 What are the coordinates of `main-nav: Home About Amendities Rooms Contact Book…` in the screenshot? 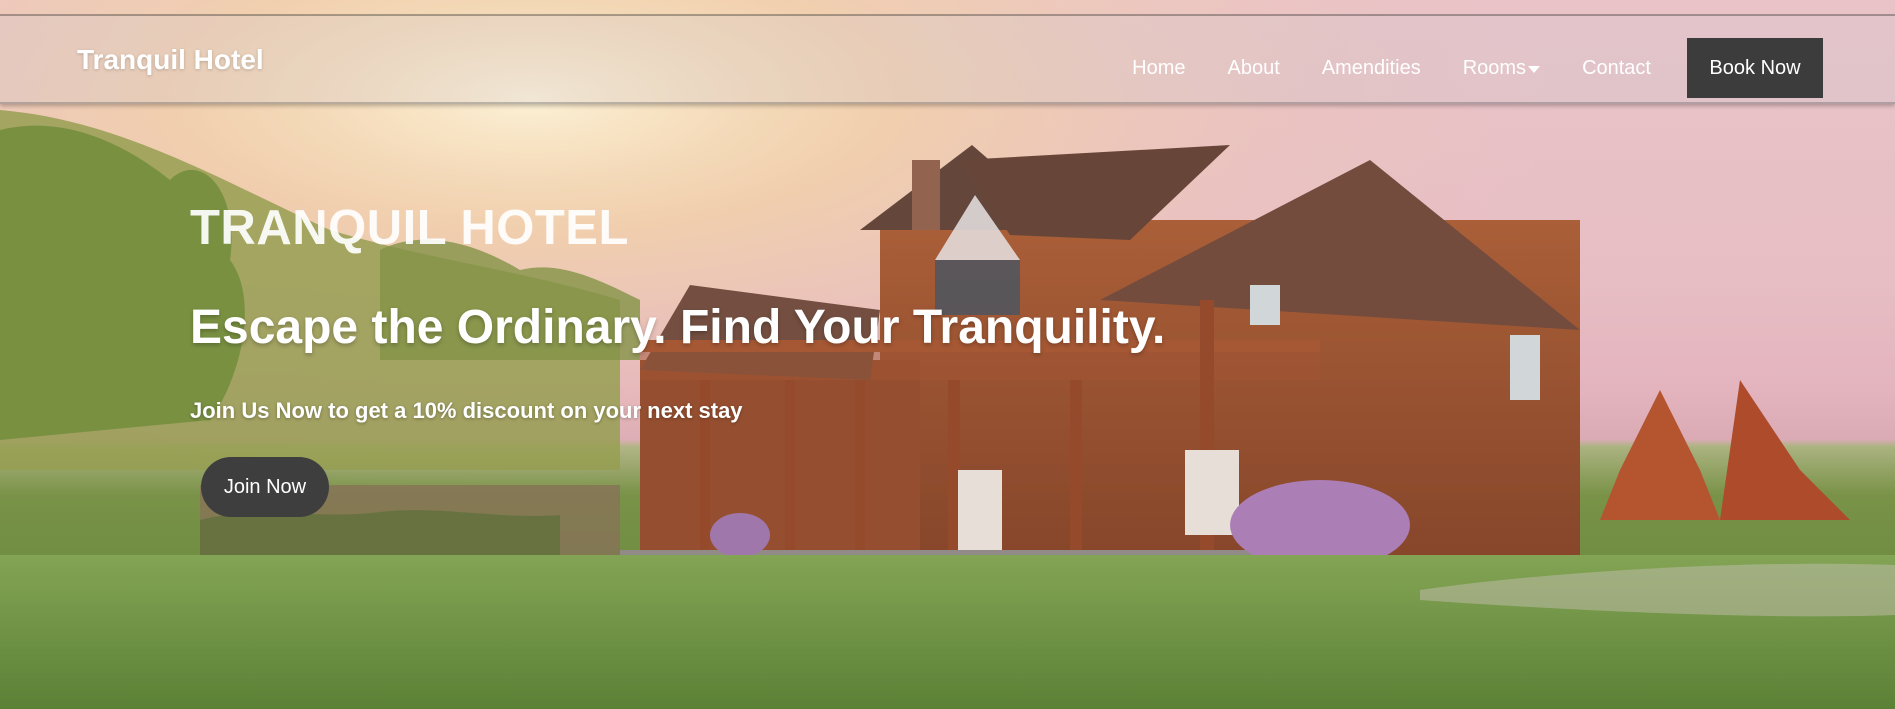 It's located at (1513, 68).